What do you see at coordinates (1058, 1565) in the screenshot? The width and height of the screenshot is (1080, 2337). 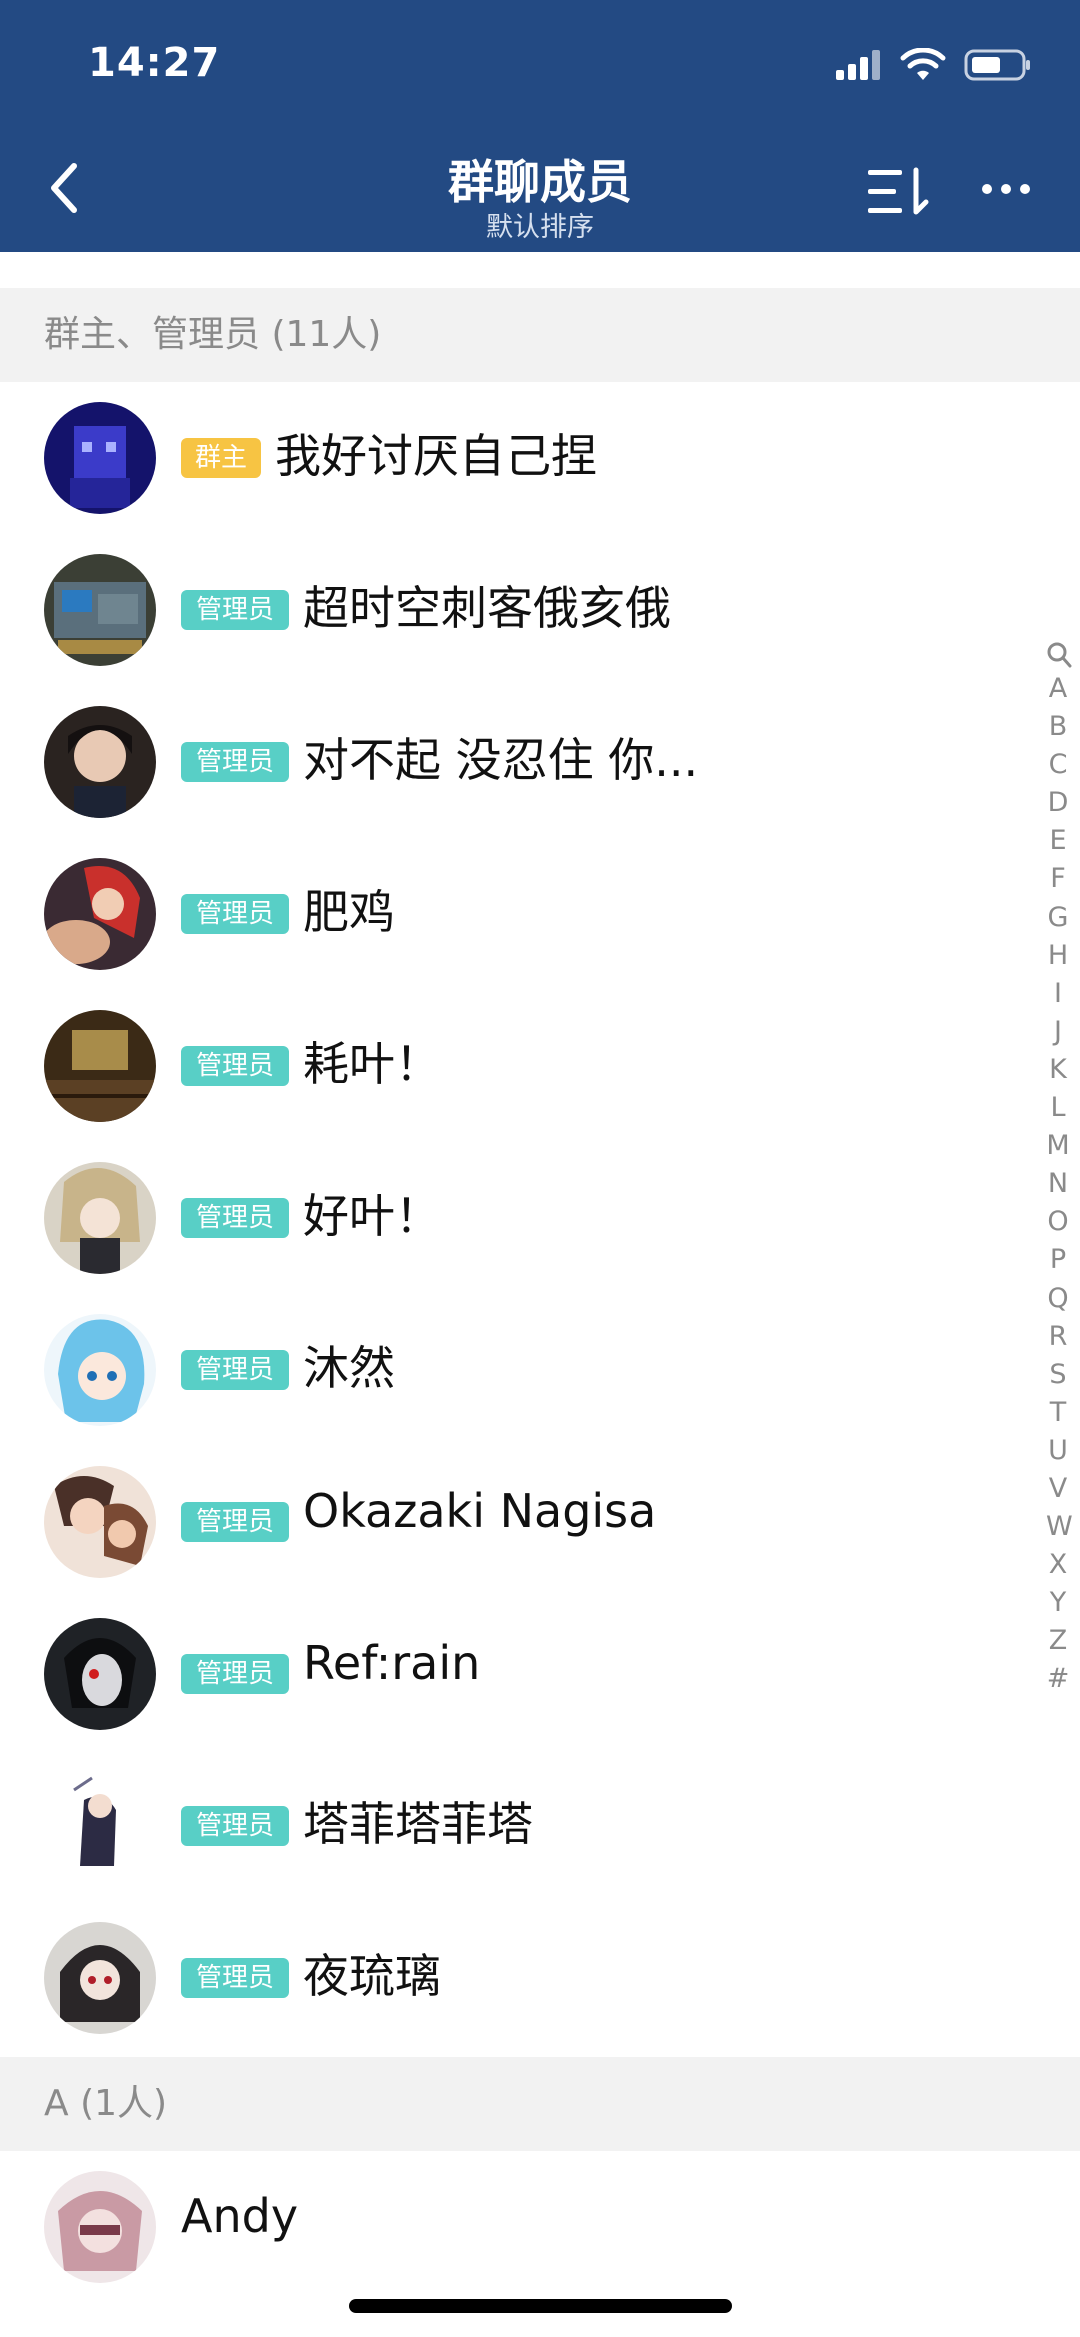 I see `index-letter: X` at bounding box center [1058, 1565].